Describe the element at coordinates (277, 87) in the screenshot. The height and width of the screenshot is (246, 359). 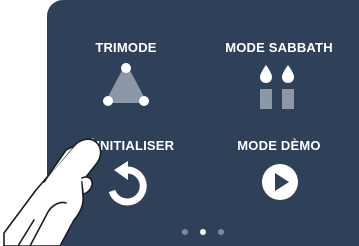
I see `sabbath-candles-icon` at that location.